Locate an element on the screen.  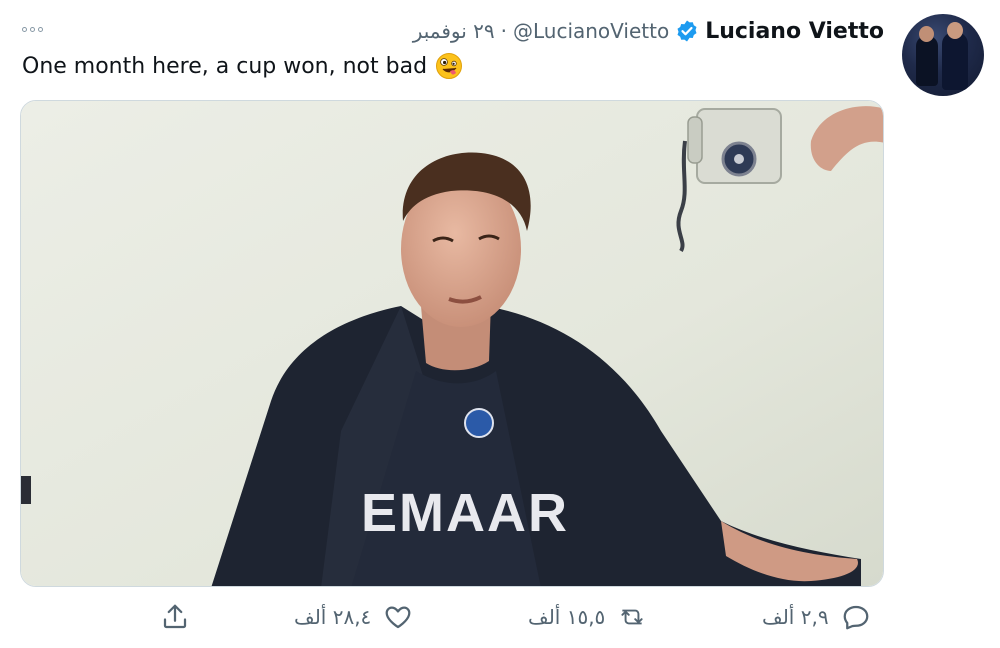
reply-button: ٢,٩ ألف is located at coordinates (816, 617).